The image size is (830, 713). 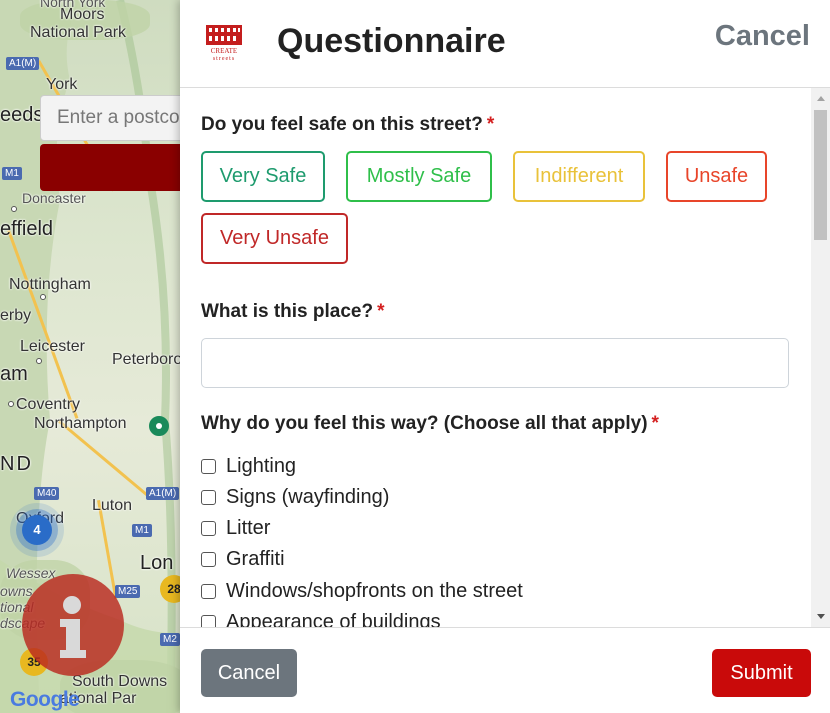 I want to click on marker-cluster: 4, so click(x=37, y=530).